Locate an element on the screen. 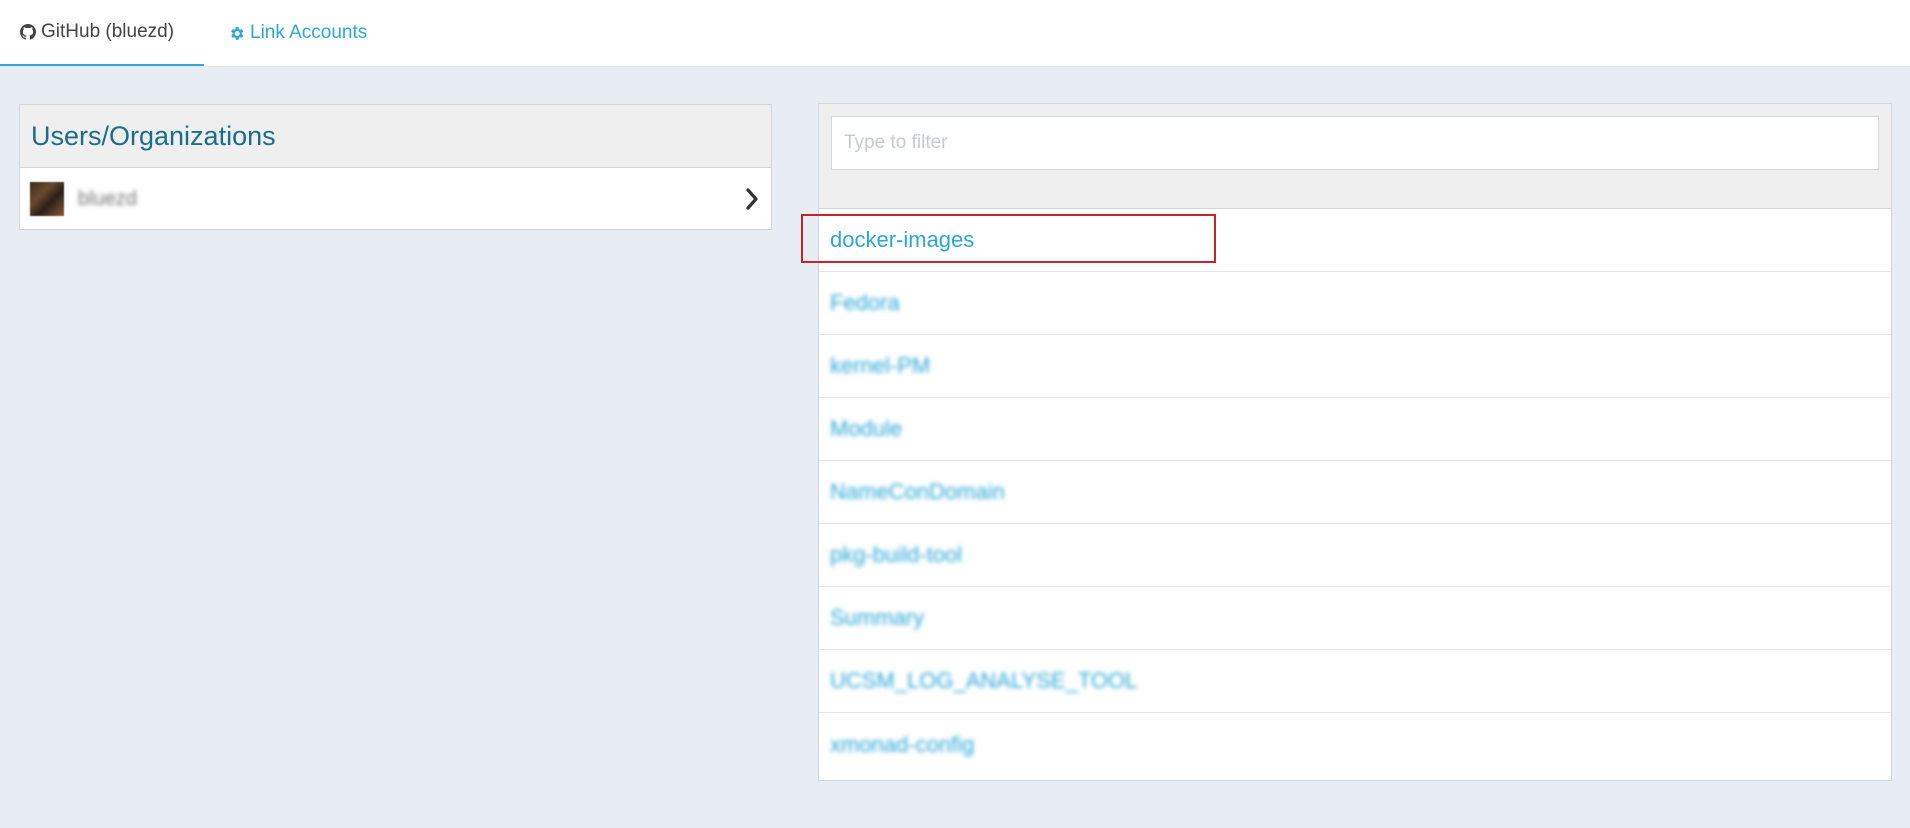  repo-name: UCSM_LOG_ANALYSE_TOOL is located at coordinates (984, 680).